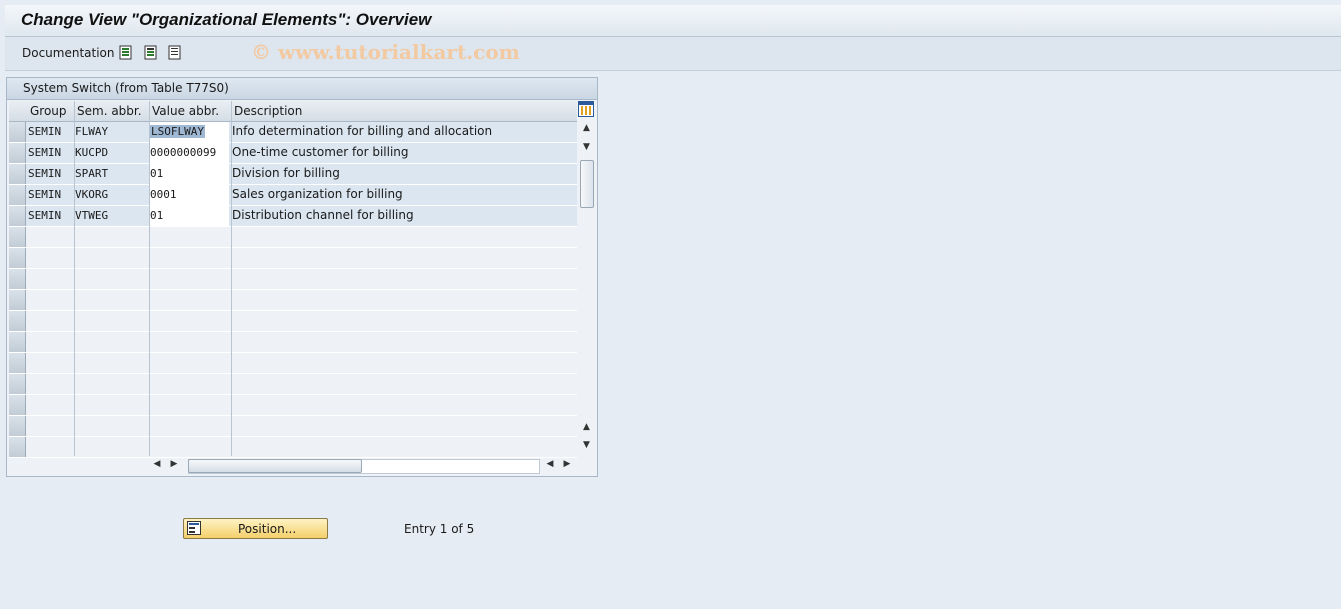  Describe the element at coordinates (92, 173) in the screenshot. I see `sem-abbr-cell: SPART` at that location.